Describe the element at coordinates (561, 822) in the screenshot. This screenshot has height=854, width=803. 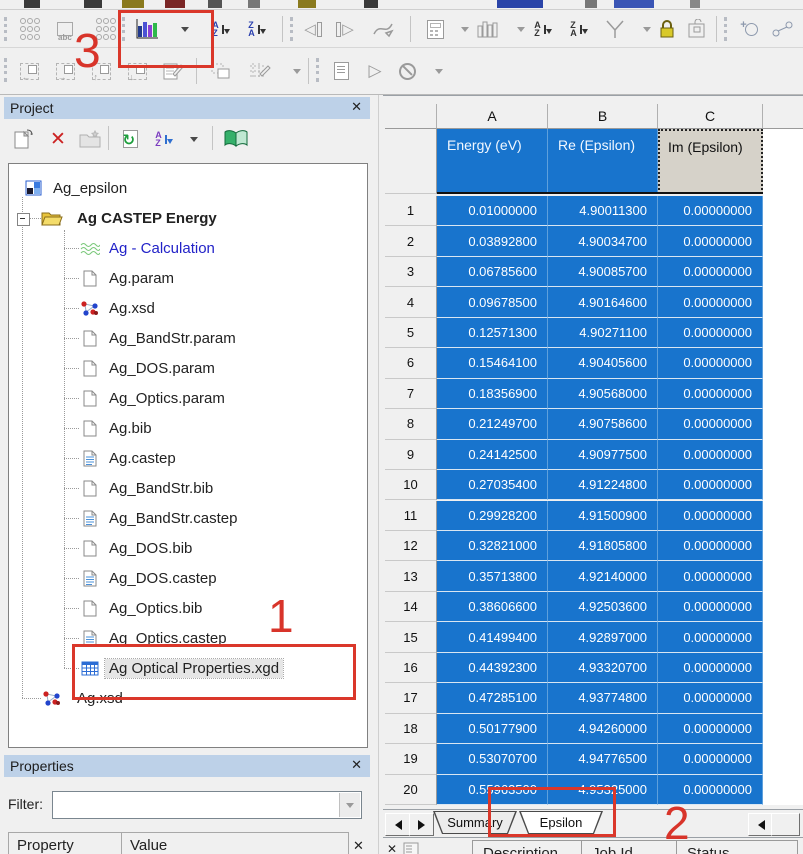
I see `tab-epsilon: Epsilon` at that location.